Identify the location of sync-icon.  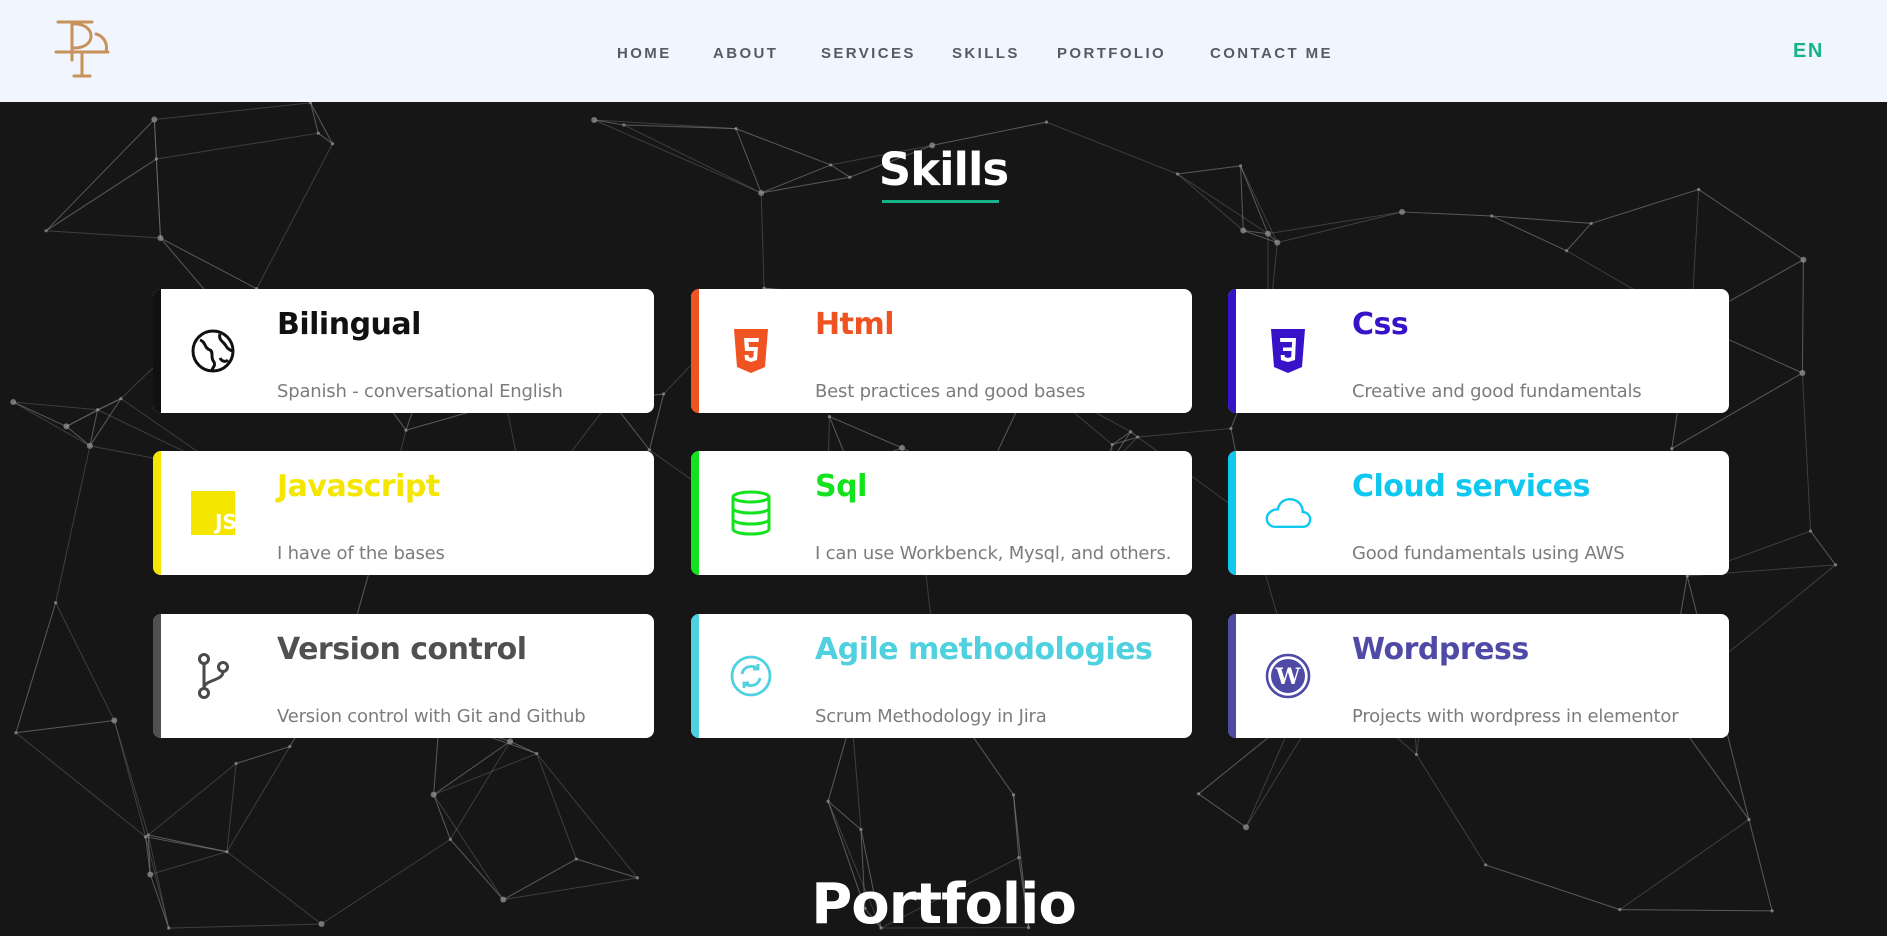
(751, 676).